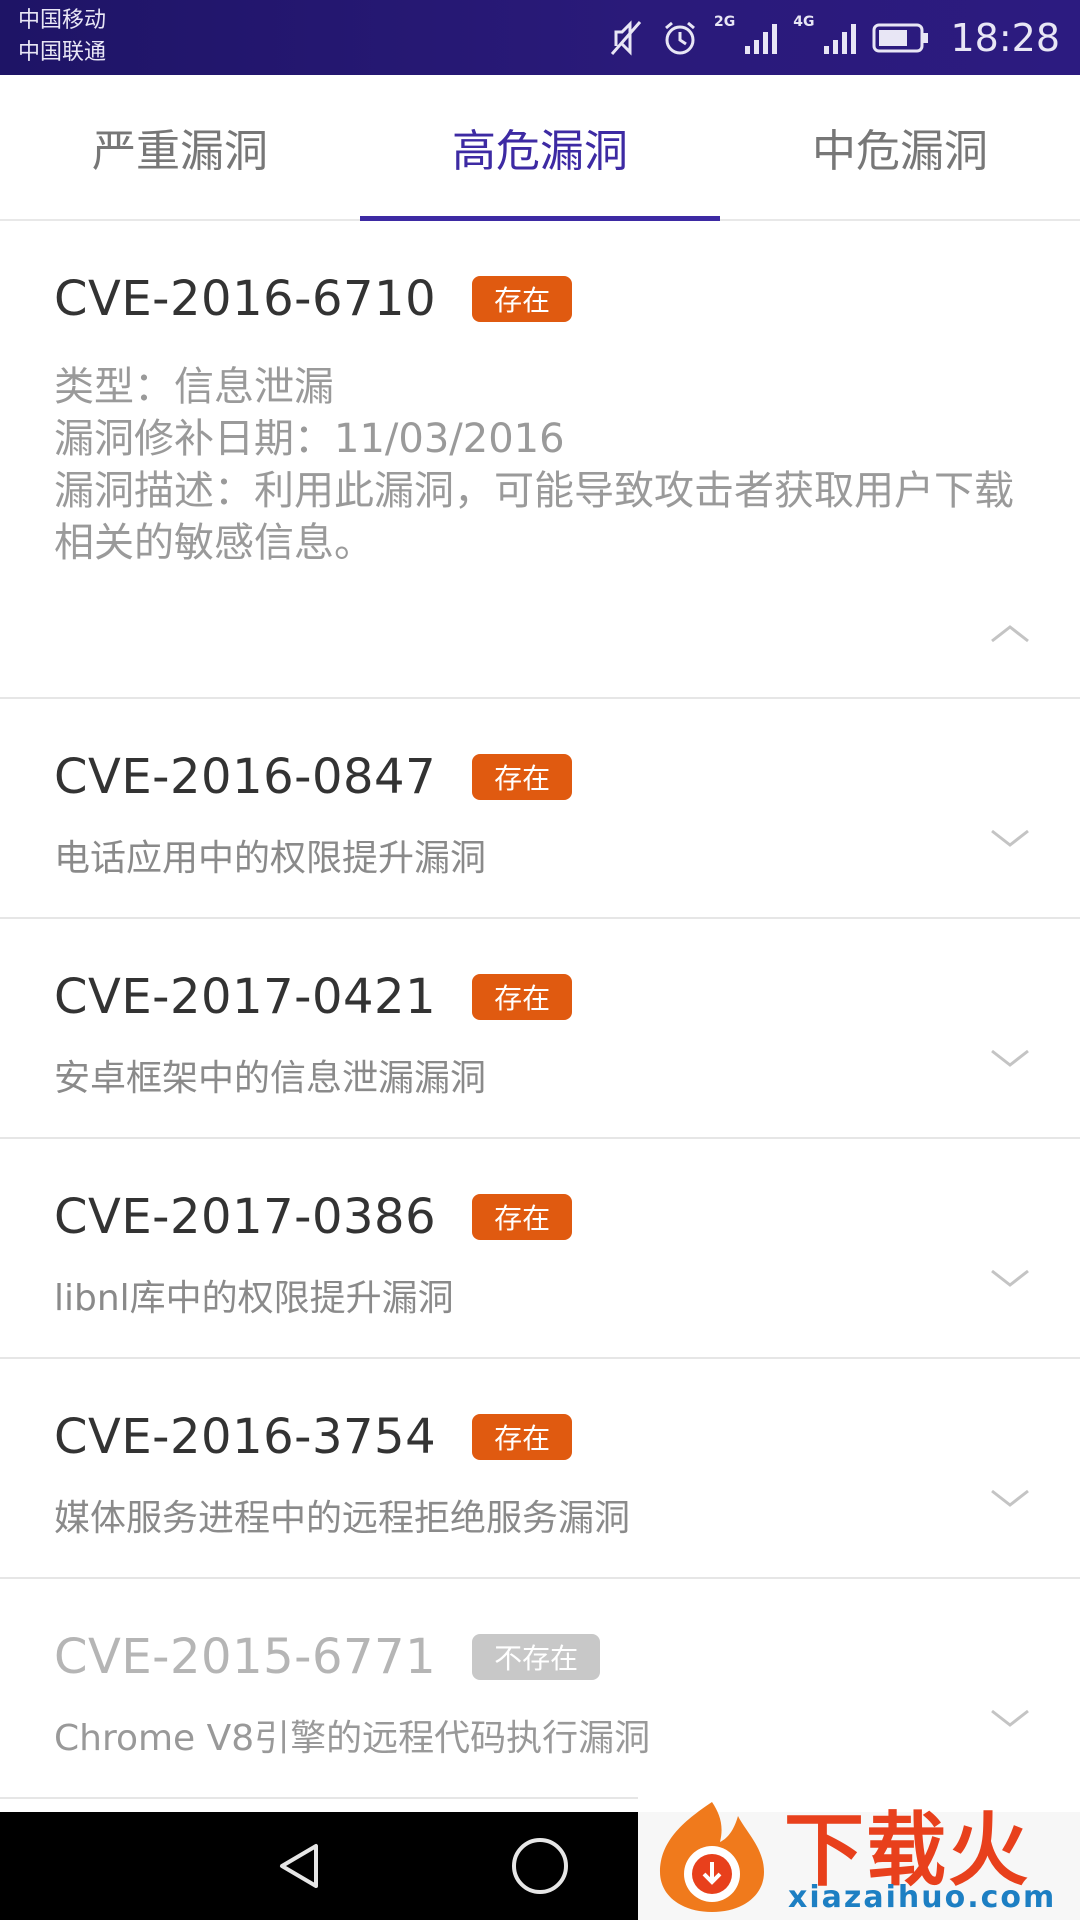 This screenshot has width=1080, height=1920. I want to click on vulnerability-summary: 电话应用中的权限提升漏洞, so click(270, 858).